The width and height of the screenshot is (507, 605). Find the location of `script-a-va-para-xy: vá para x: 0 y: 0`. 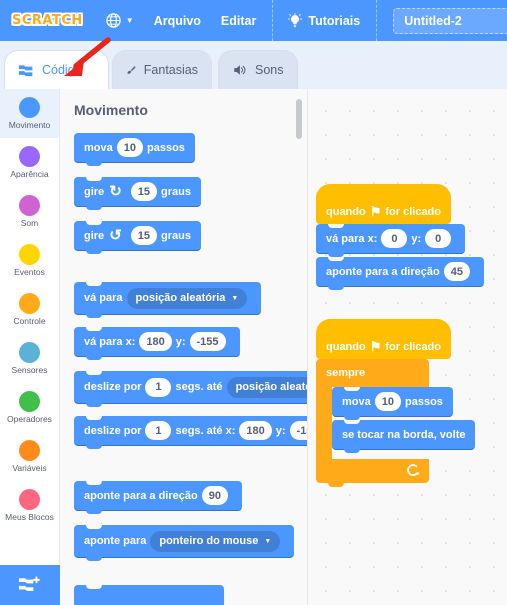

script-a-va-para-xy: vá para x: 0 y: 0 is located at coordinates (391, 240).